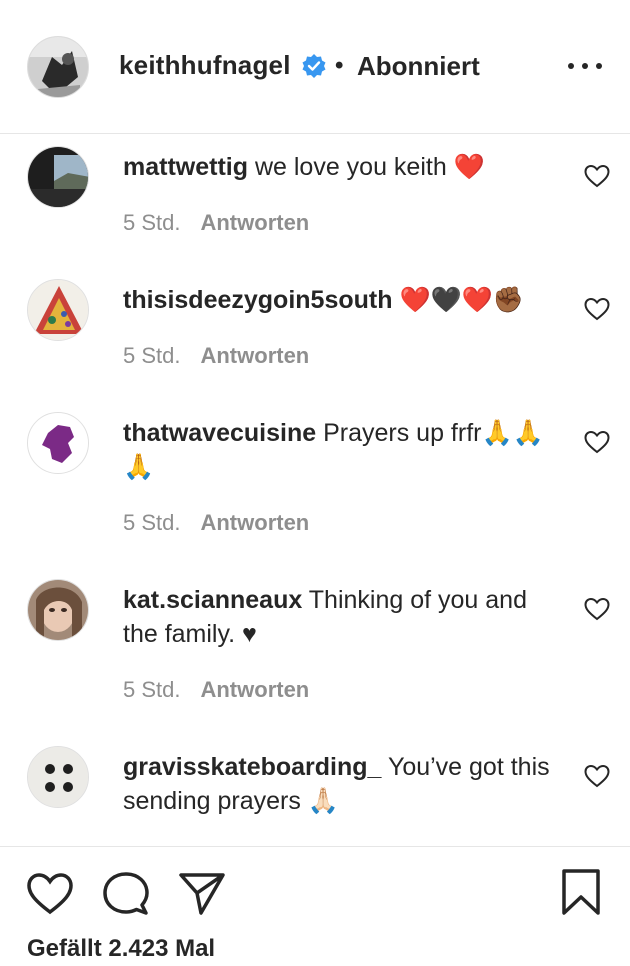  What do you see at coordinates (202, 893) in the screenshot?
I see `share-paper-plane-icon` at bounding box center [202, 893].